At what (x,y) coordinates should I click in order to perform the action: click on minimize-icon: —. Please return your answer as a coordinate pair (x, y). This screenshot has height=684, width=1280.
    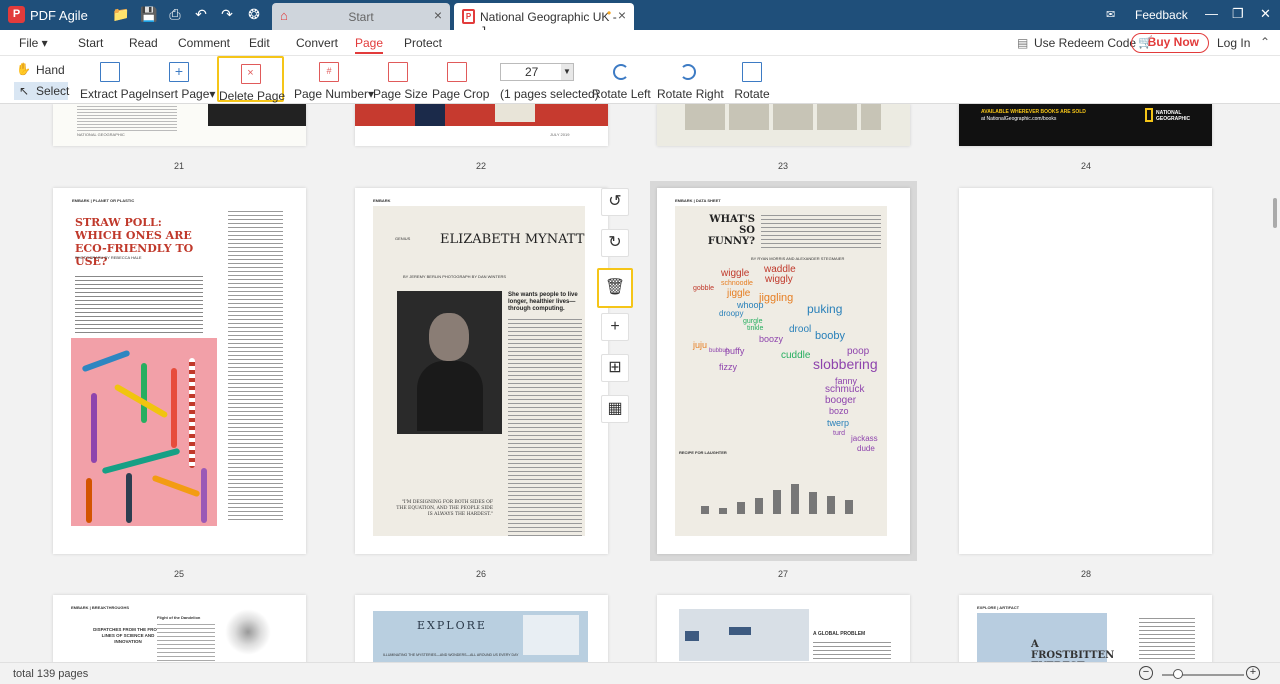
    Looking at the image, I should click on (1211, 13).